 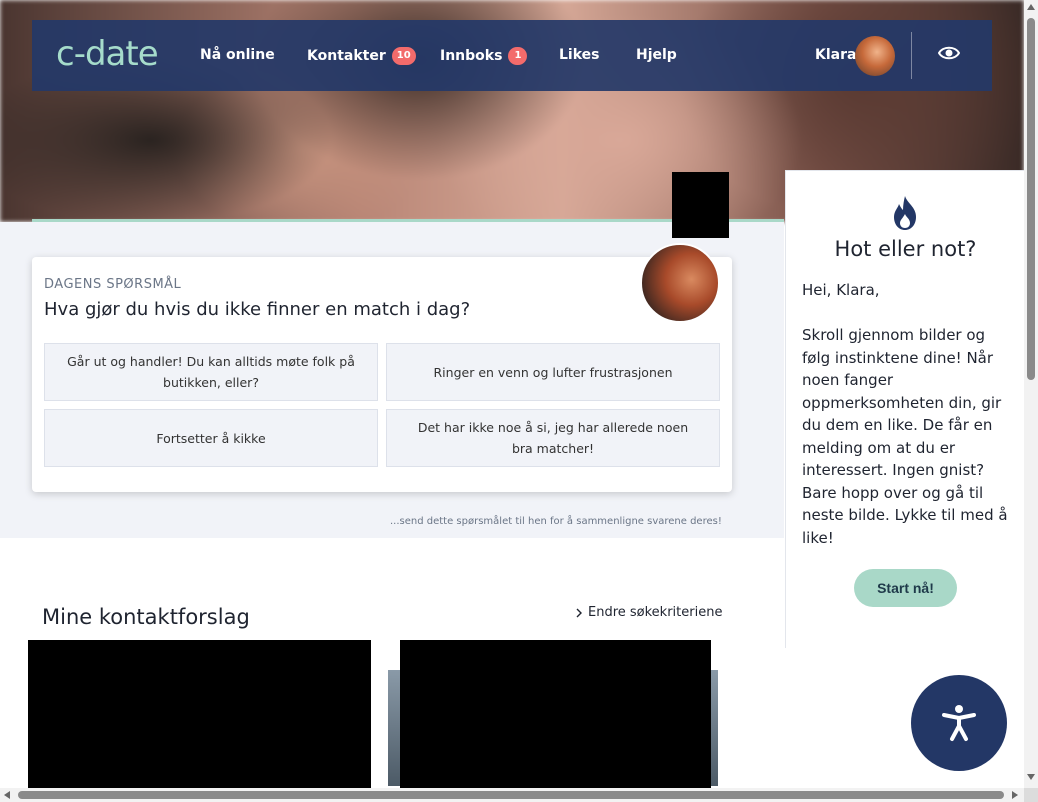 I want to click on user-avatar, so click(x=875, y=56).